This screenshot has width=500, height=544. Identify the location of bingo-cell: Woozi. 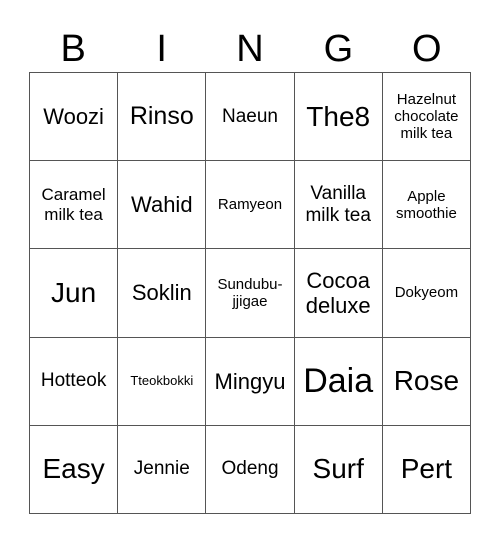
(74, 117).